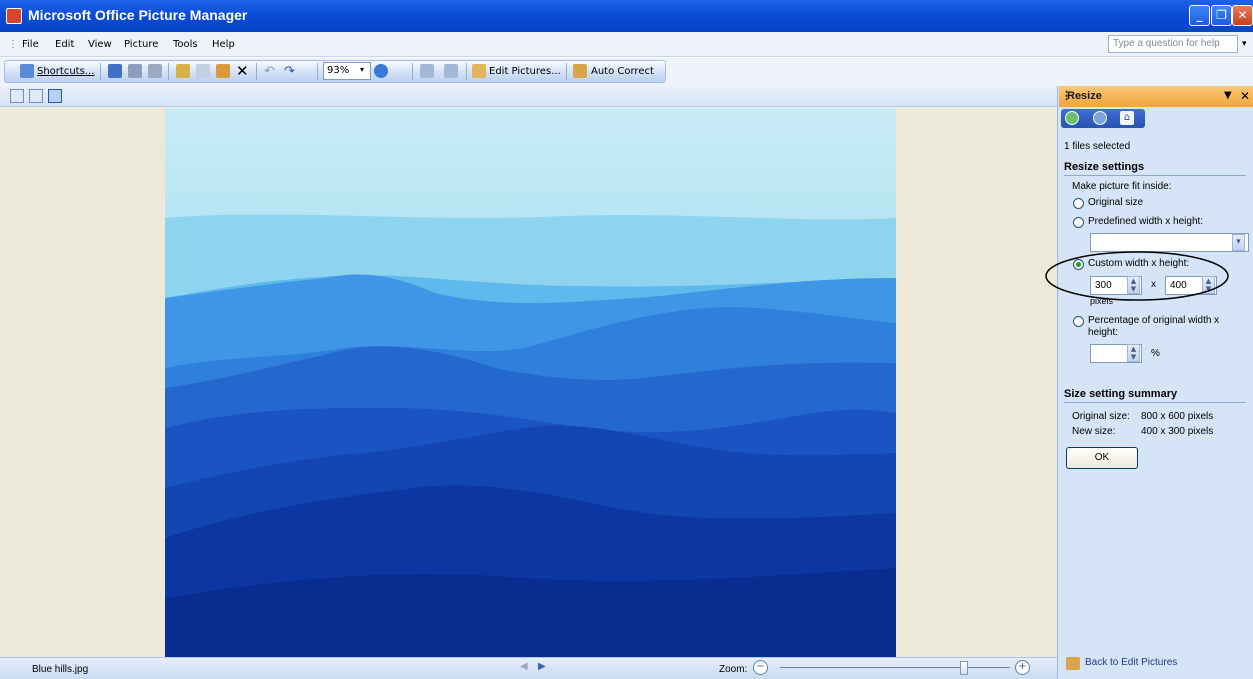 This screenshot has height=679, width=1253. I want to click on minimize-button: _, so click(1199, 15).